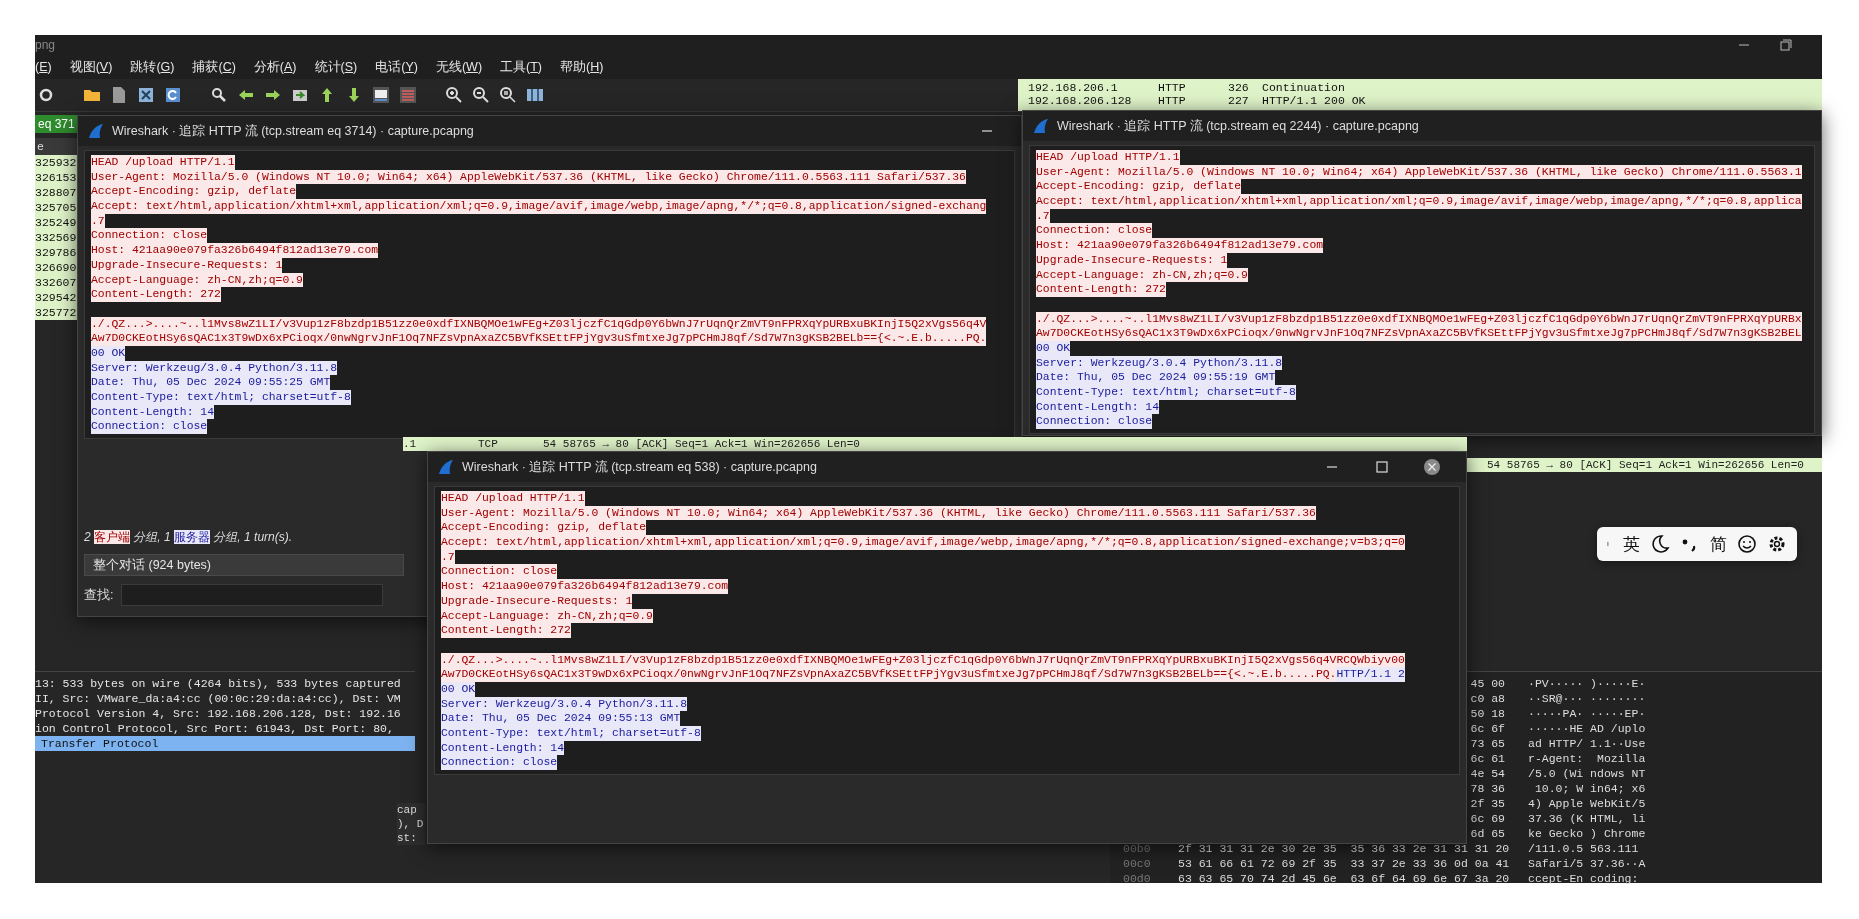 The height and width of the screenshot is (919, 1859). Describe the element at coordinates (411, 824) in the screenshot. I see `detail-fragment: ), D` at that location.